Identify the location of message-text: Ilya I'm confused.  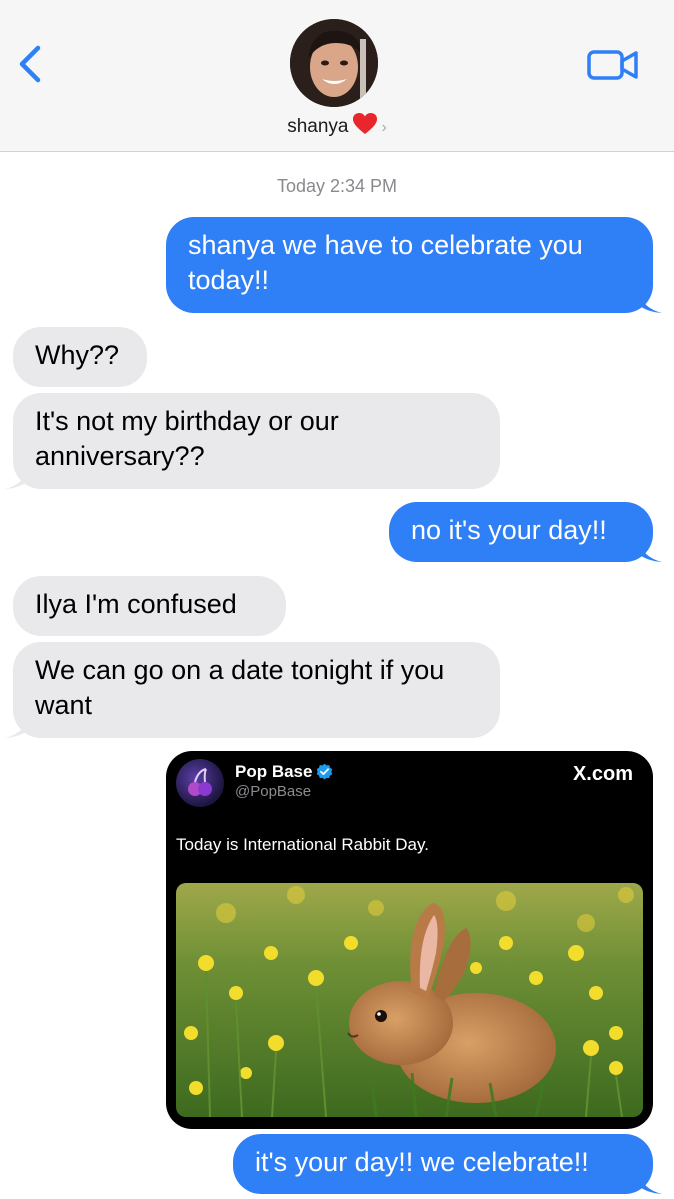
(136, 604).